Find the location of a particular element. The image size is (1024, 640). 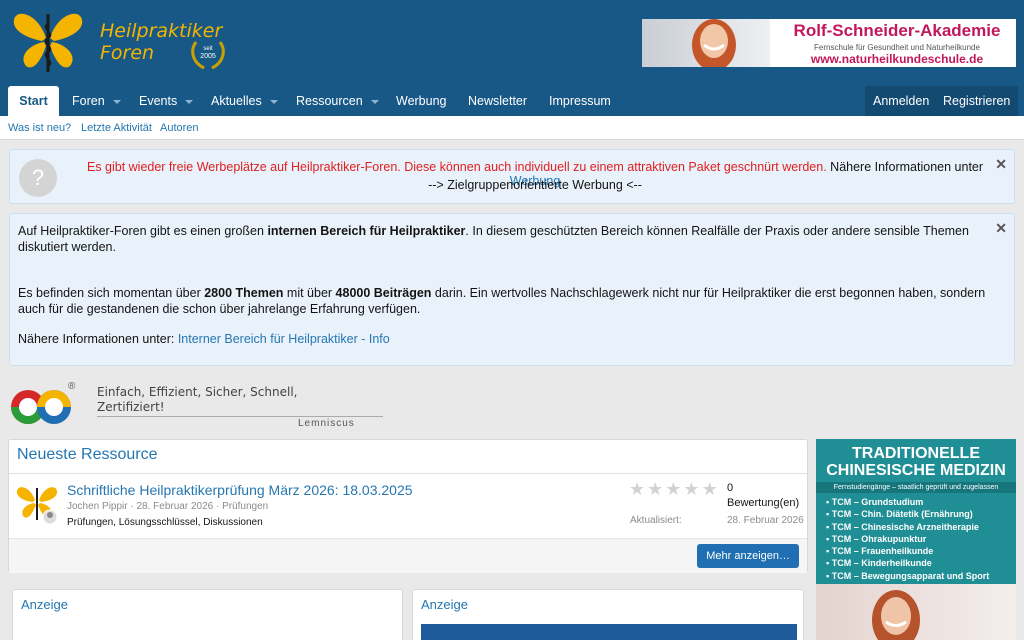

login-button: Anmelden is located at coordinates (901, 101).